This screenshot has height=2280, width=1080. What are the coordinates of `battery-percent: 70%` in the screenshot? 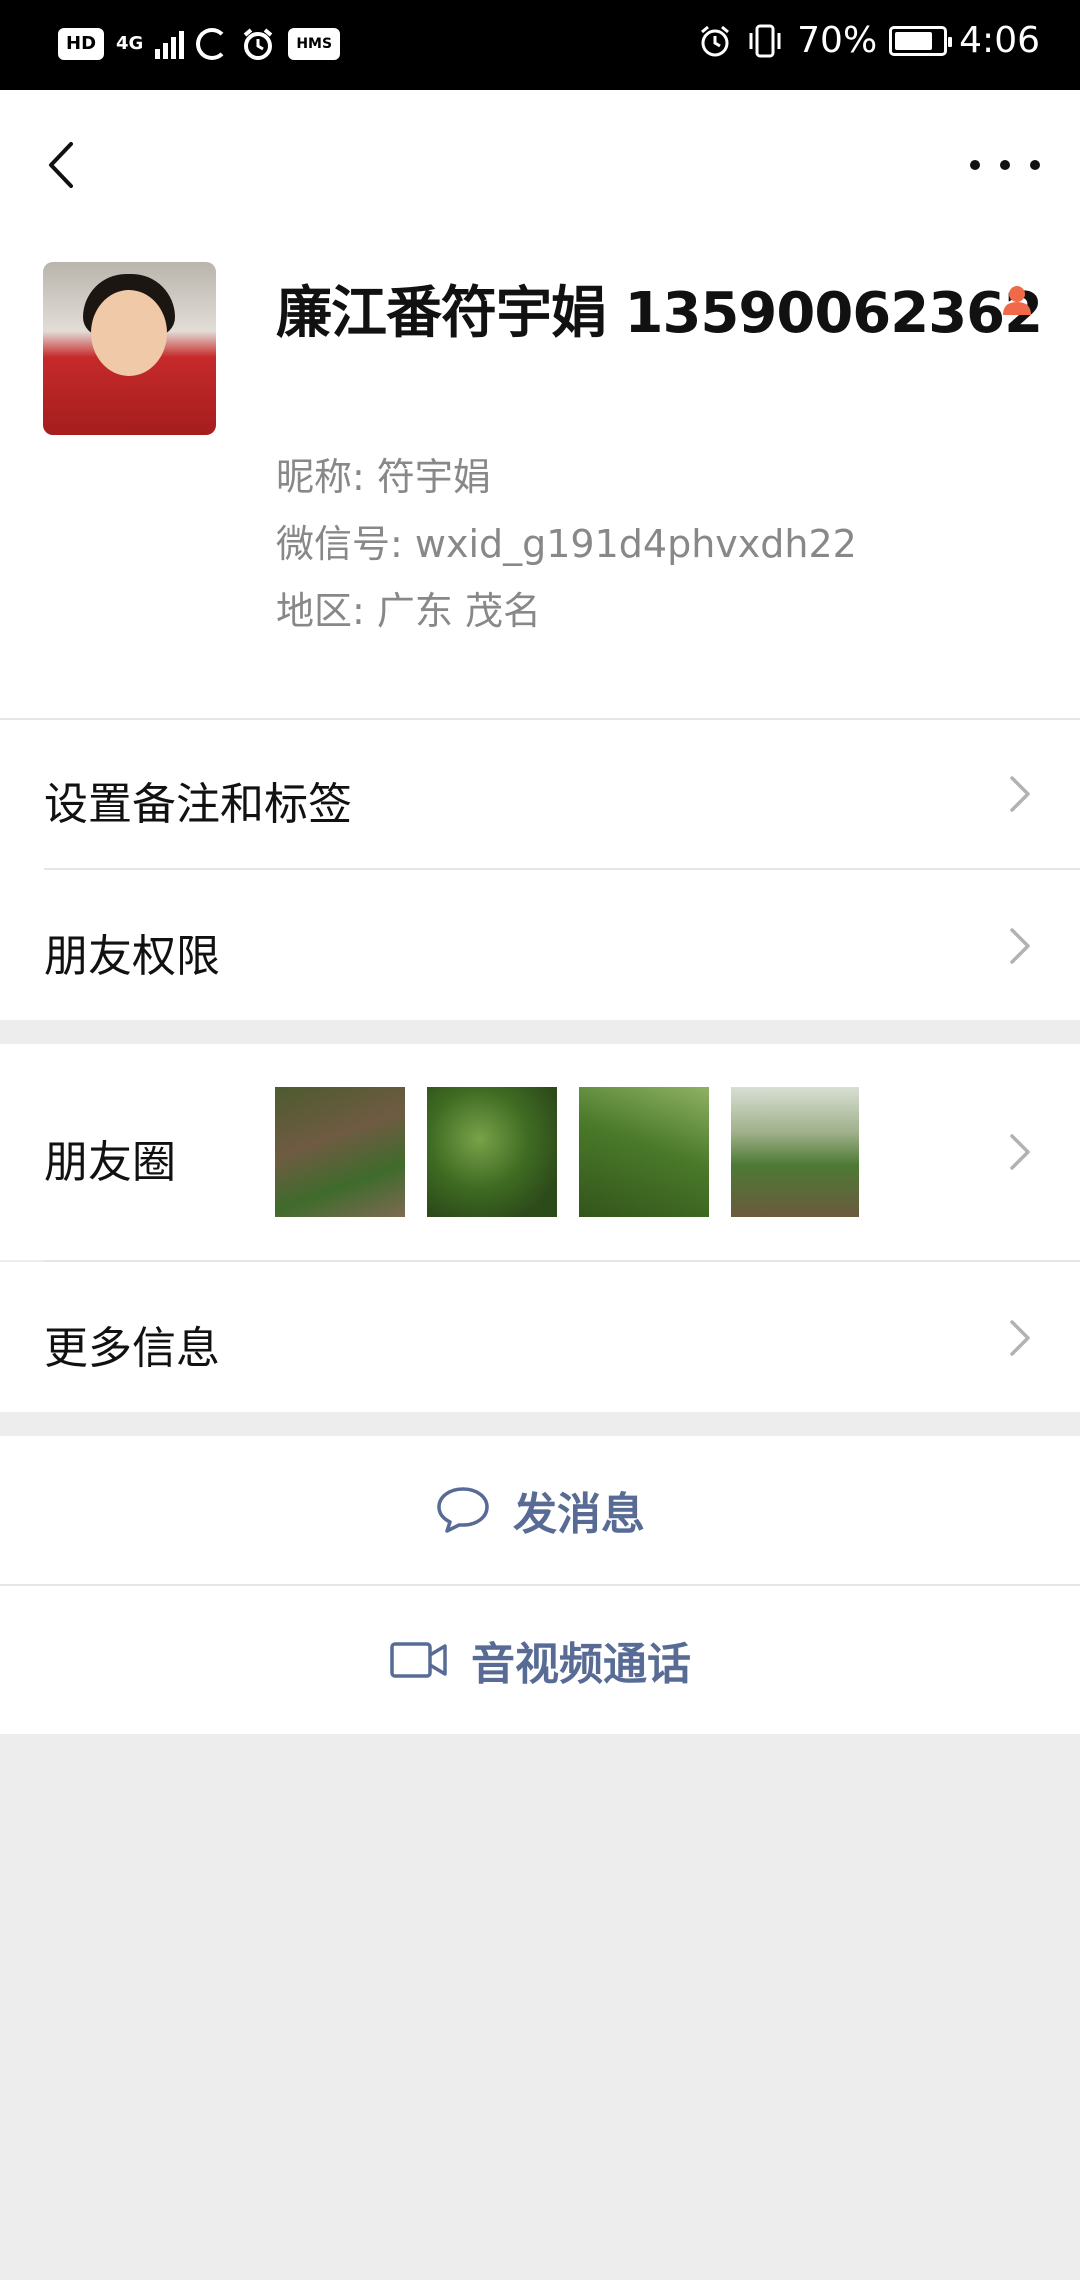 It's located at (837, 40).